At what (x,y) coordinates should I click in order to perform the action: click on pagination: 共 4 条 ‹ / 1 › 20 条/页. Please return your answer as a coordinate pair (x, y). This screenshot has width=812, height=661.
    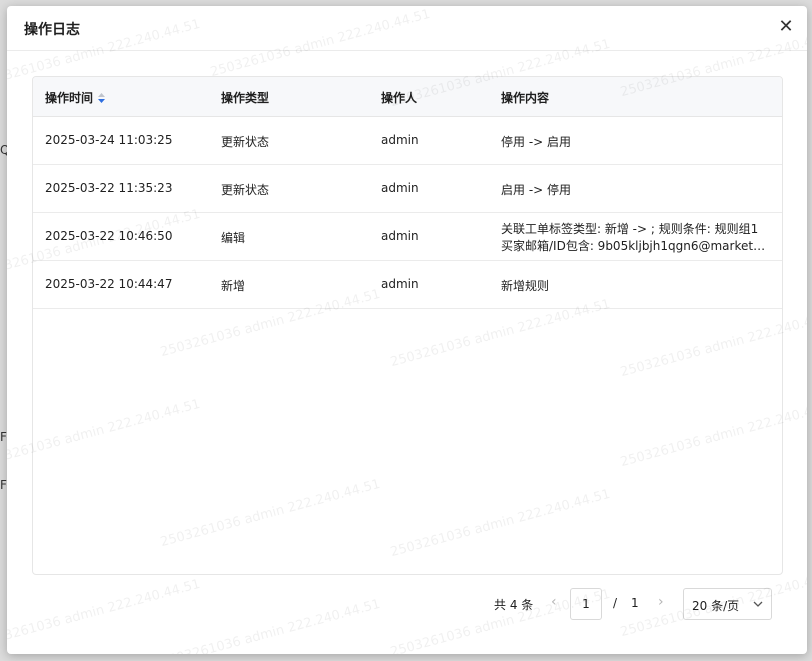
    Looking at the image, I should click on (407, 604).